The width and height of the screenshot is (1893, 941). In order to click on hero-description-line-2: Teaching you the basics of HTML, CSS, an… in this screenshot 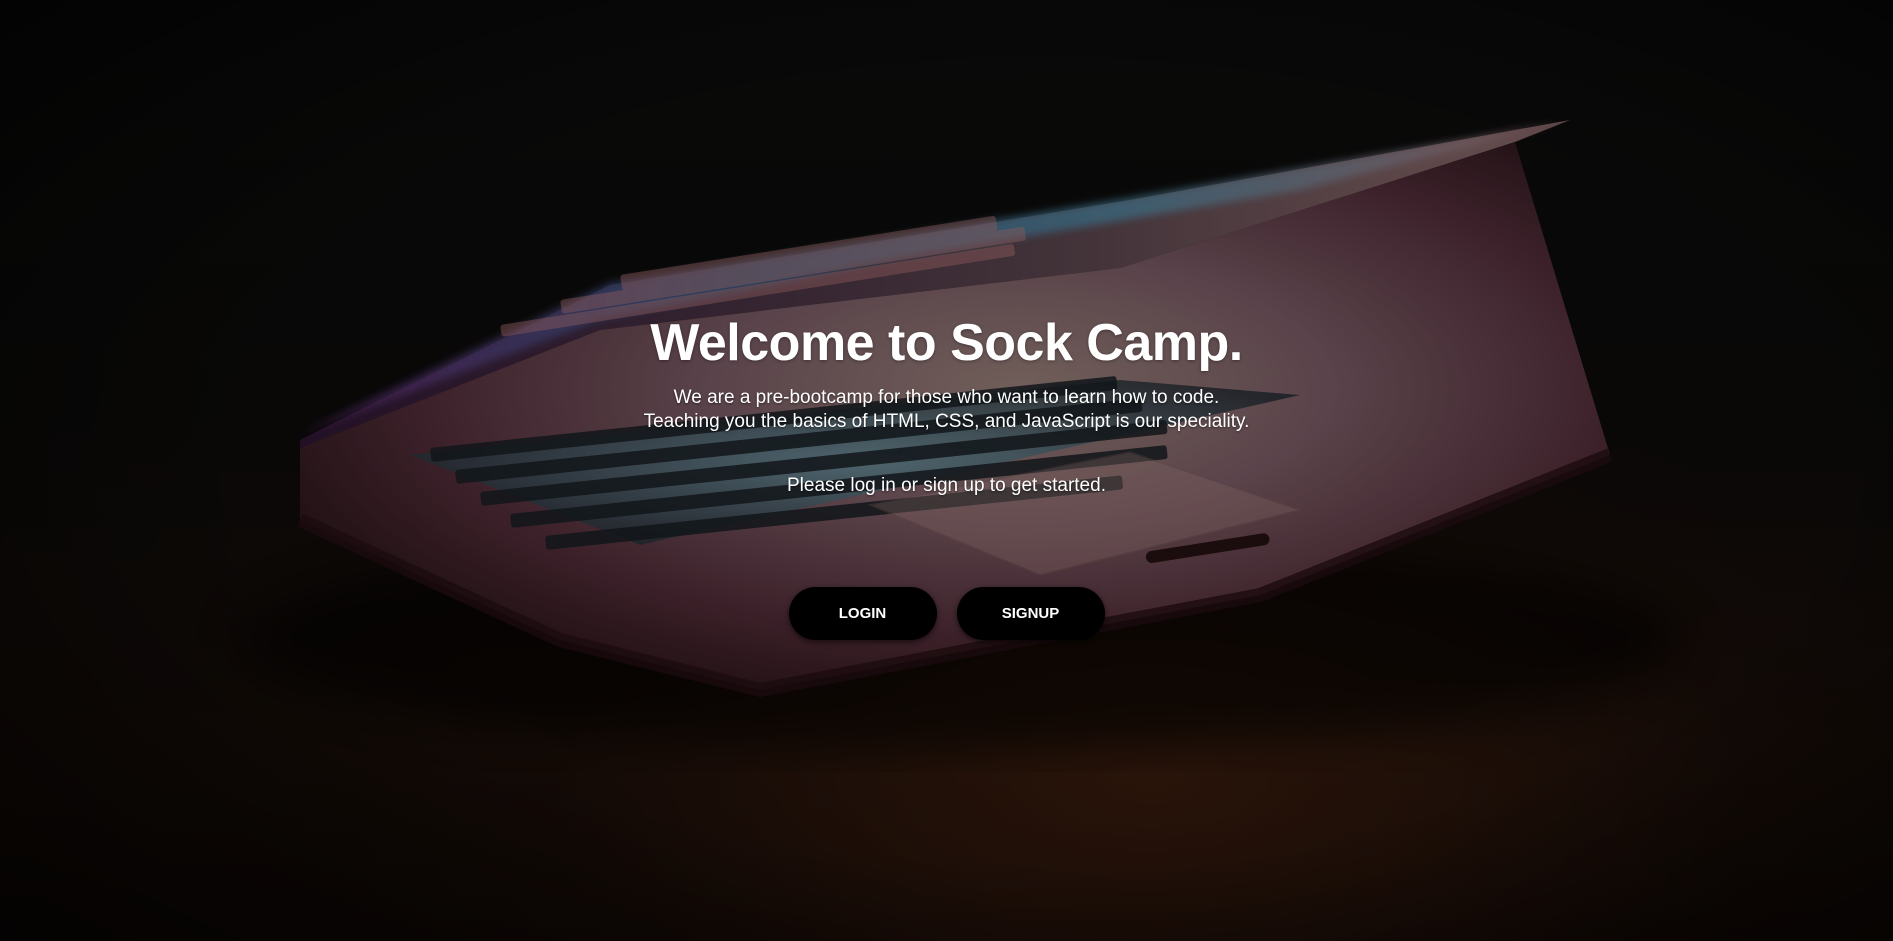, I will do `click(946, 421)`.